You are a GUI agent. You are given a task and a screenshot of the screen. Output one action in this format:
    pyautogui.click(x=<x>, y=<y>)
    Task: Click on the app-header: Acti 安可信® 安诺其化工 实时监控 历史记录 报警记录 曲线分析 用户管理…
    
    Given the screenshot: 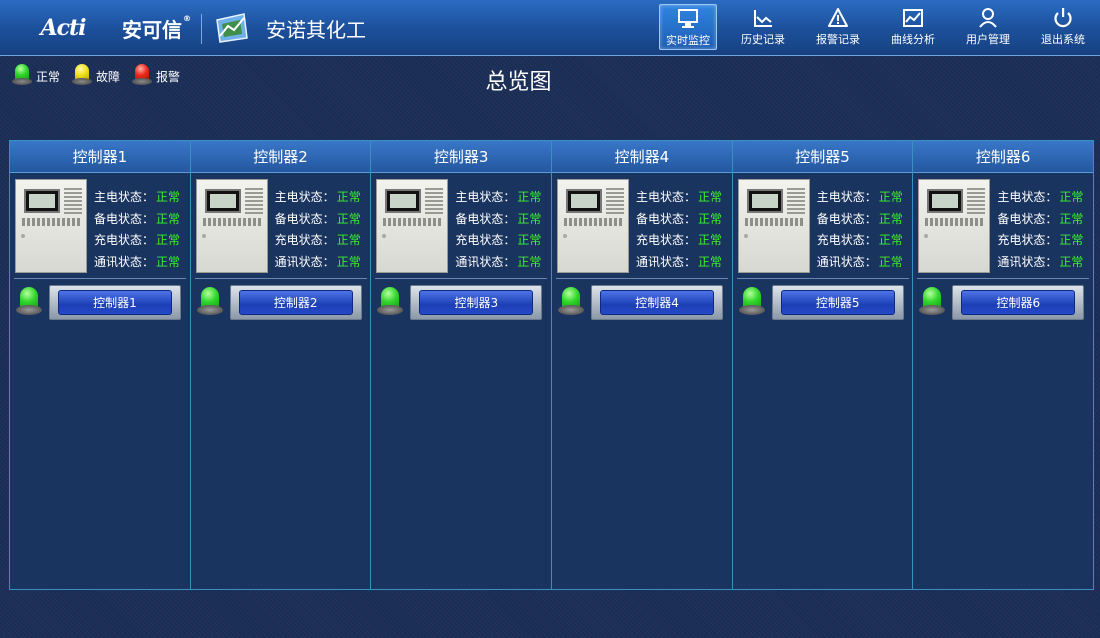 What is the action you would take?
    pyautogui.click(x=550, y=28)
    